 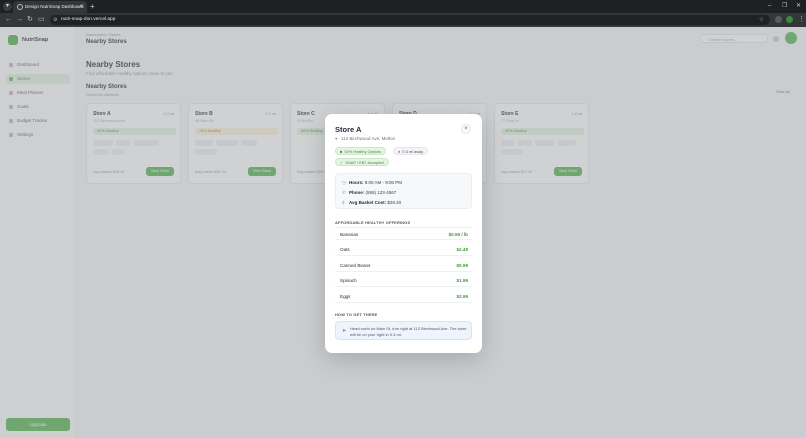 What do you see at coordinates (341, 151) in the screenshot?
I see `basket-icon: ■` at bounding box center [341, 151].